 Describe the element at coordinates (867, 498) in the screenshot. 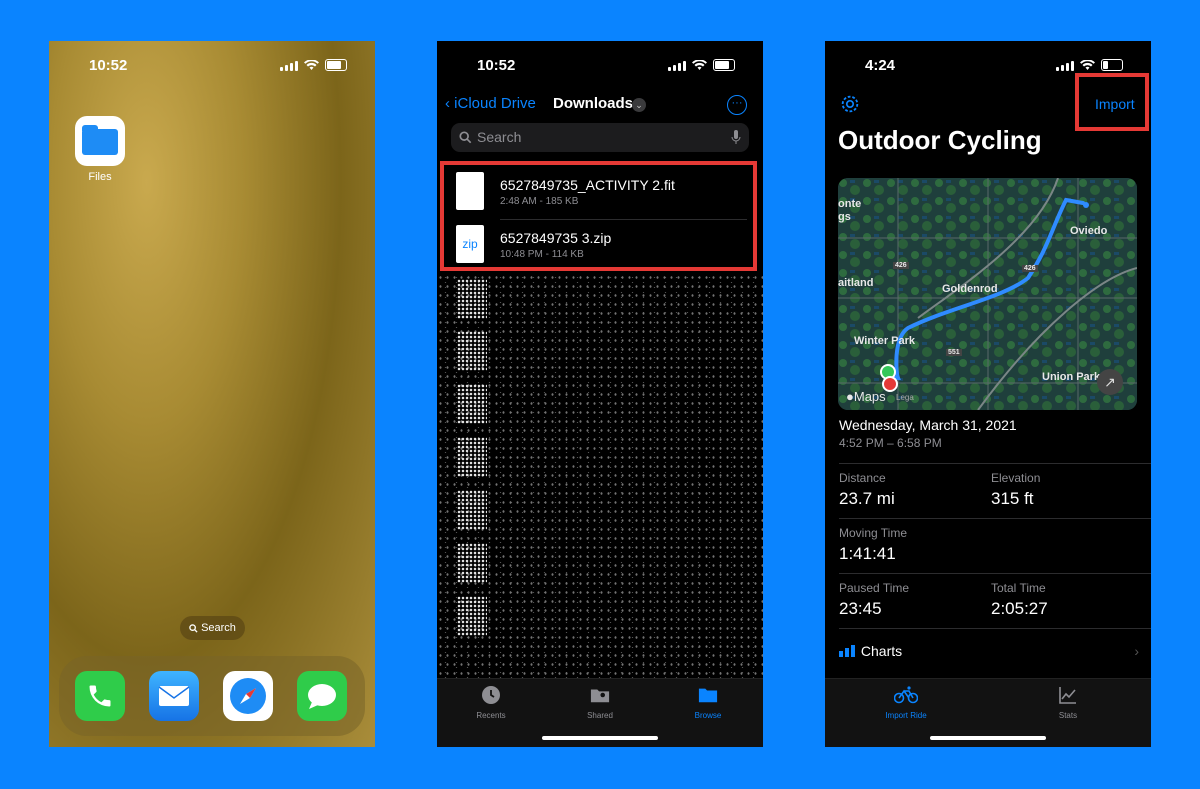

I see `distance-value: 23.7 mi` at that location.